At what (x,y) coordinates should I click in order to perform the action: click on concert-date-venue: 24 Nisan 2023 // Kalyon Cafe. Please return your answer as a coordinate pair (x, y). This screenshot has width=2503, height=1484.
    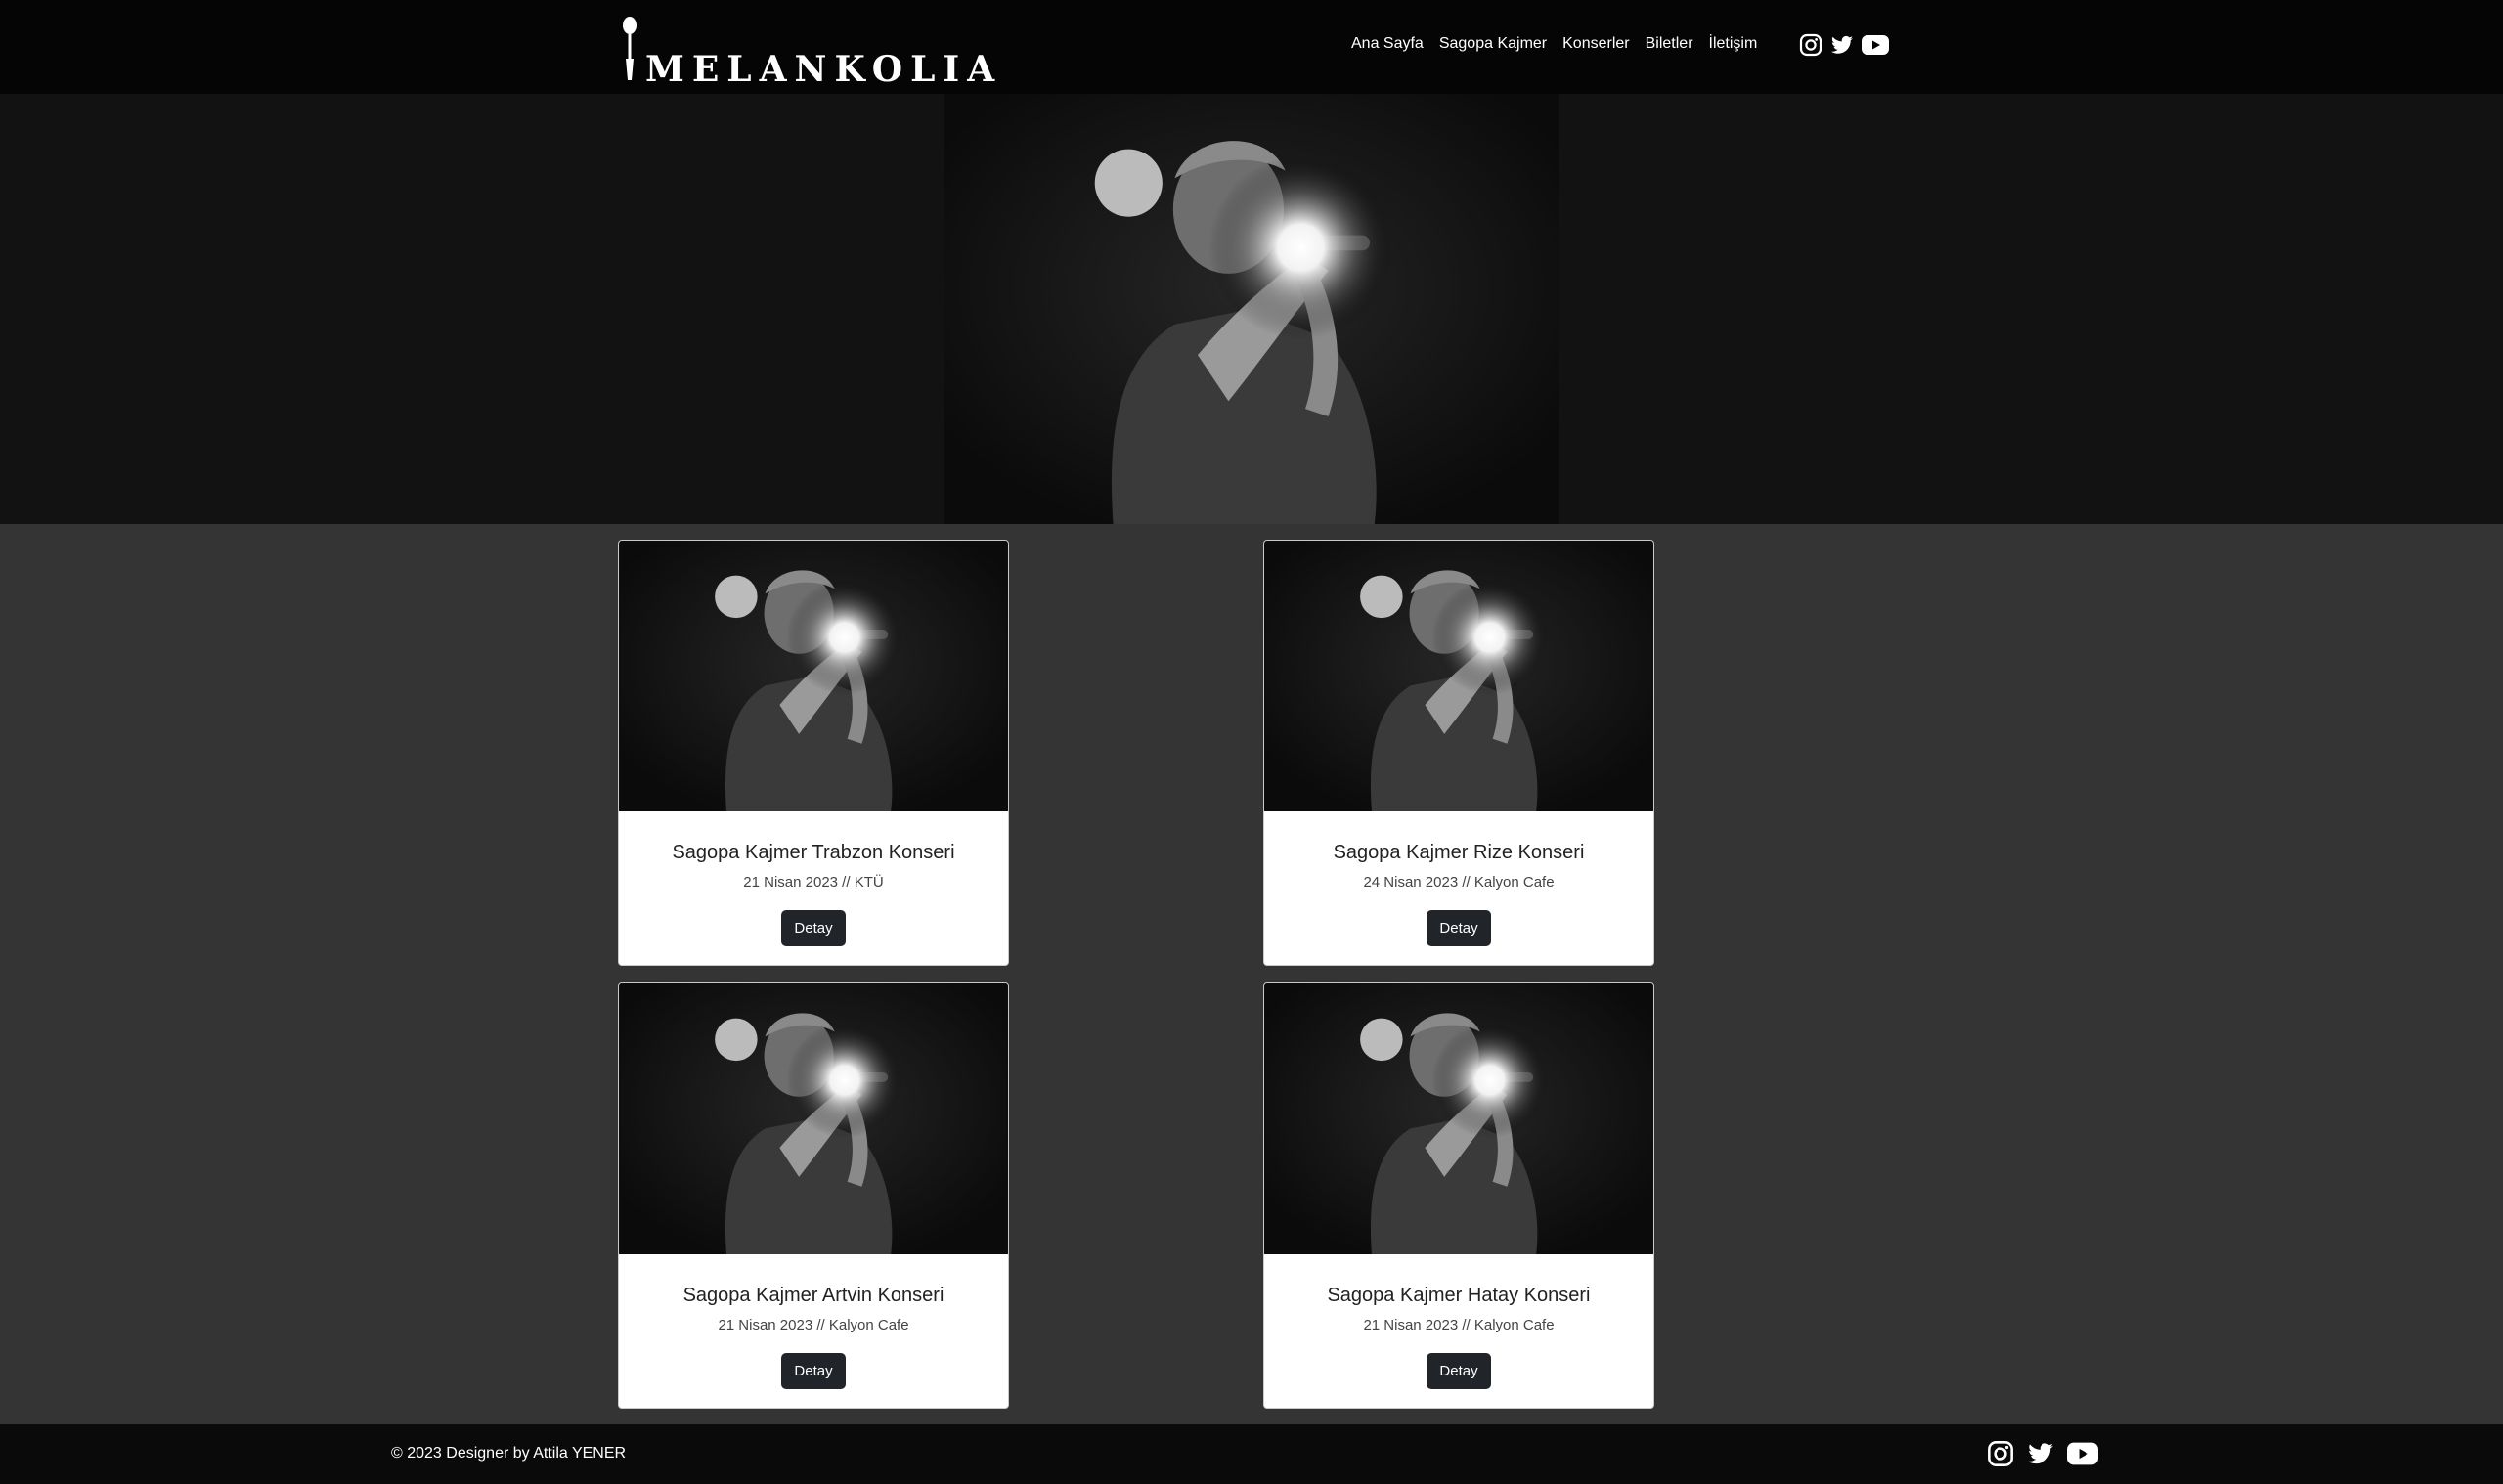
    Looking at the image, I should click on (1459, 882).